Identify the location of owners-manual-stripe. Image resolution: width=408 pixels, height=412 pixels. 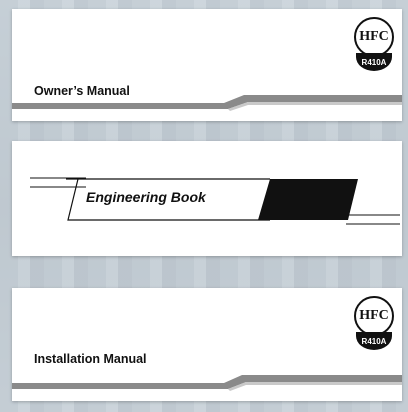
(207, 103).